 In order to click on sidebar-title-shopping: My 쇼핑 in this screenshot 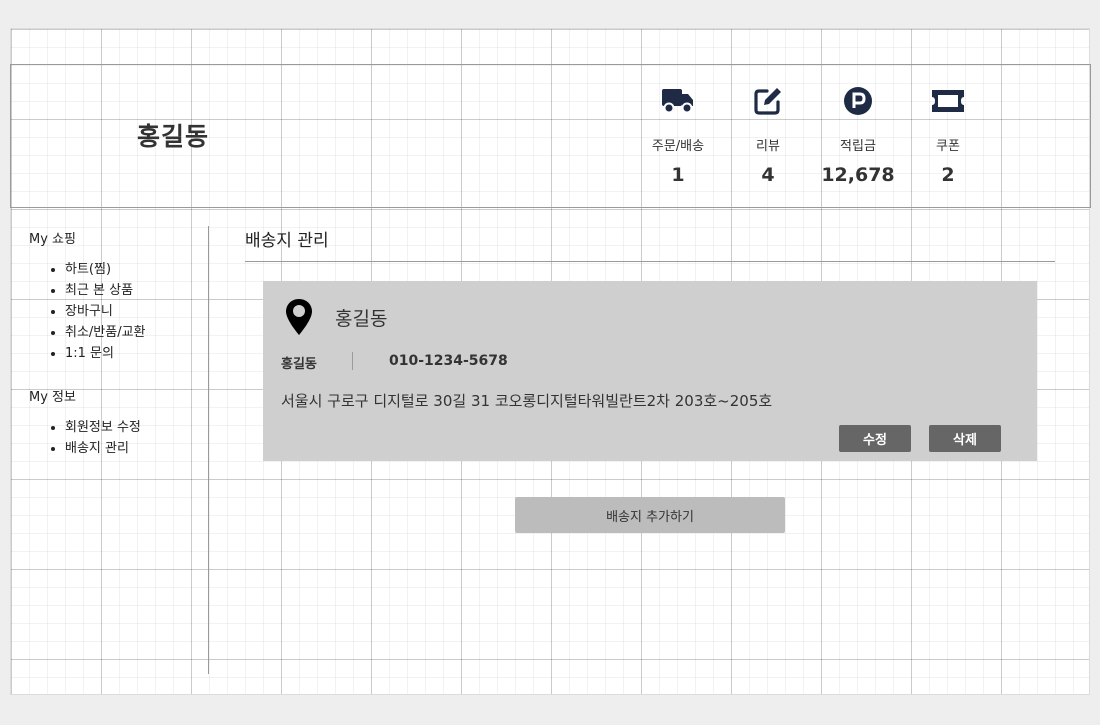, I will do `click(52, 239)`.